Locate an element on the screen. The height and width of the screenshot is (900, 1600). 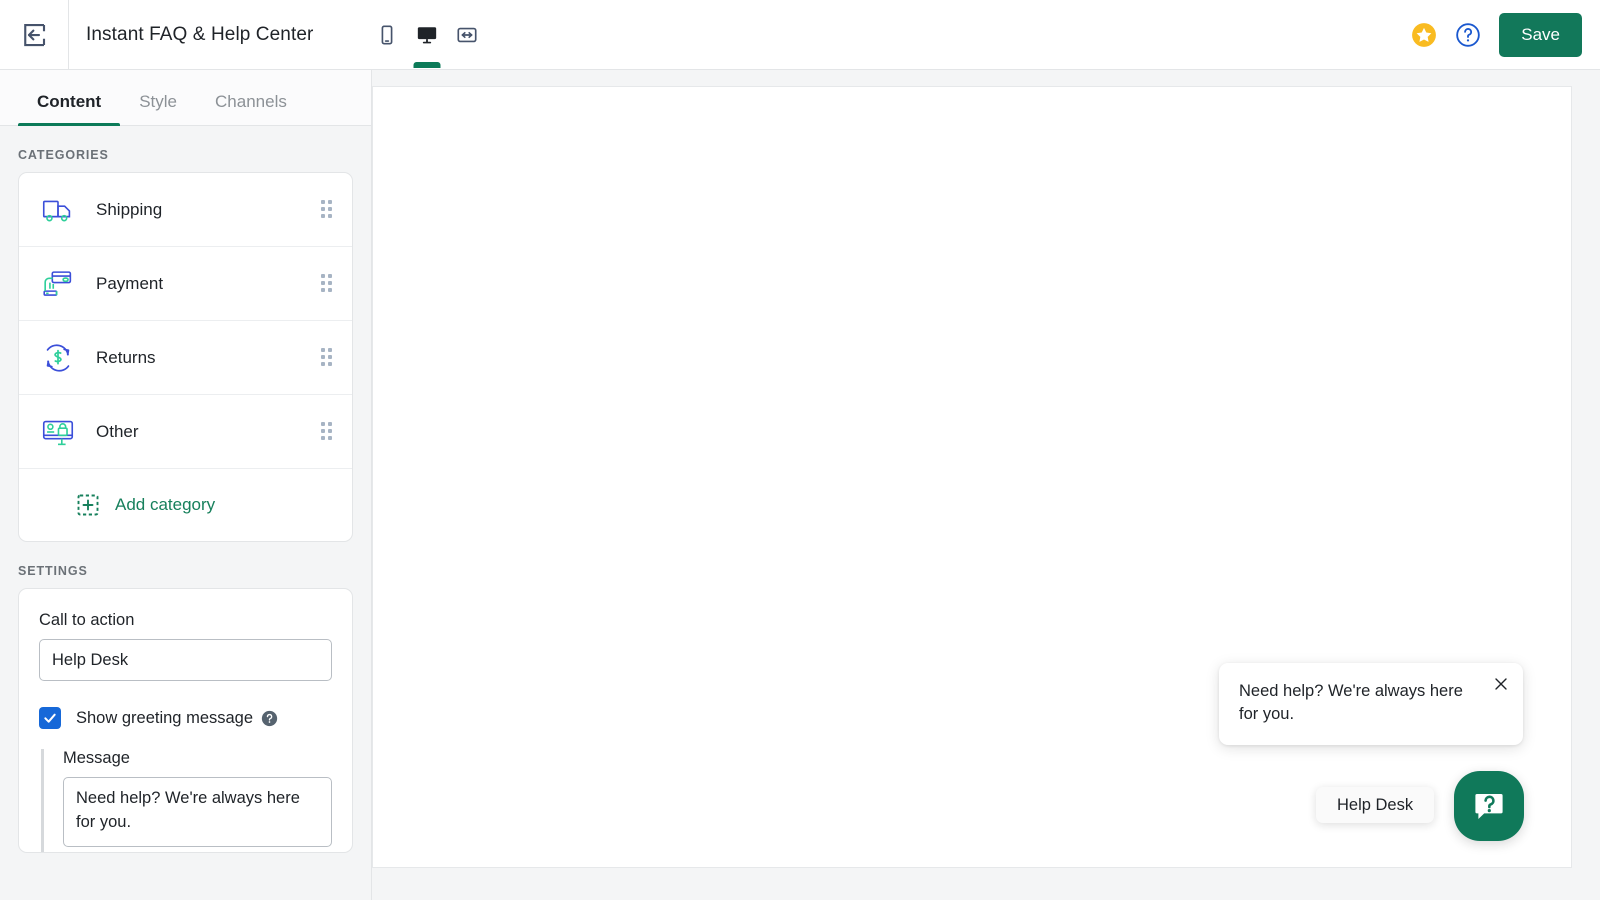
monitor-shopping-bag-icon is located at coordinates (58, 432).